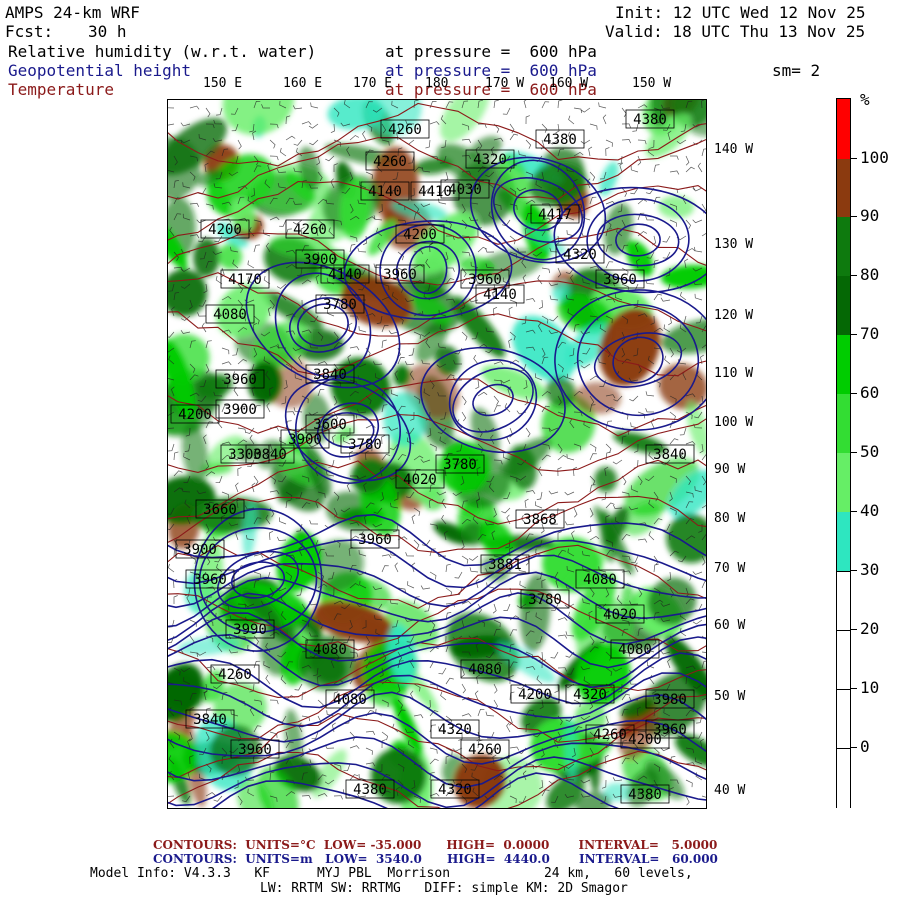  What do you see at coordinates (465, 190) in the screenshot?
I see `svg-text: 4030` at bounding box center [465, 190].